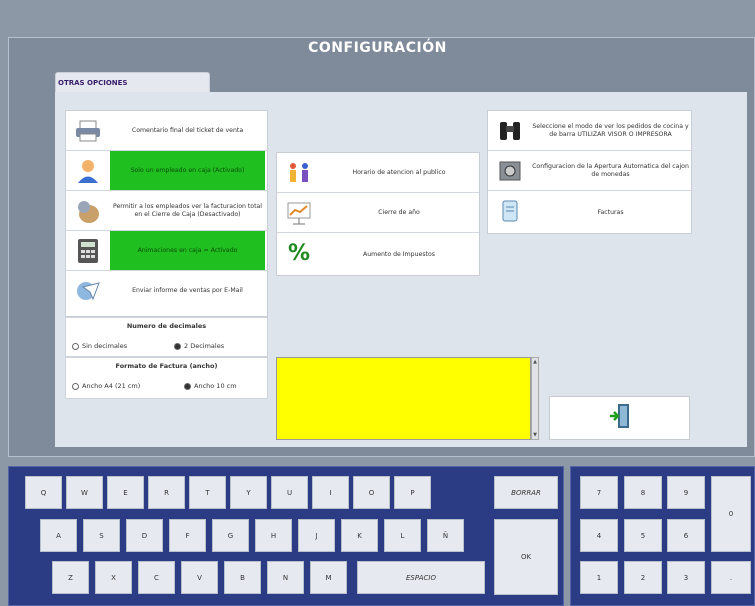 Image resolution: width=755 pixels, height=606 pixels. Describe the element at coordinates (166, 291) in the screenshot. I see `option-enviar-email: Enviar informe de ventas por E-Mail` at that location.